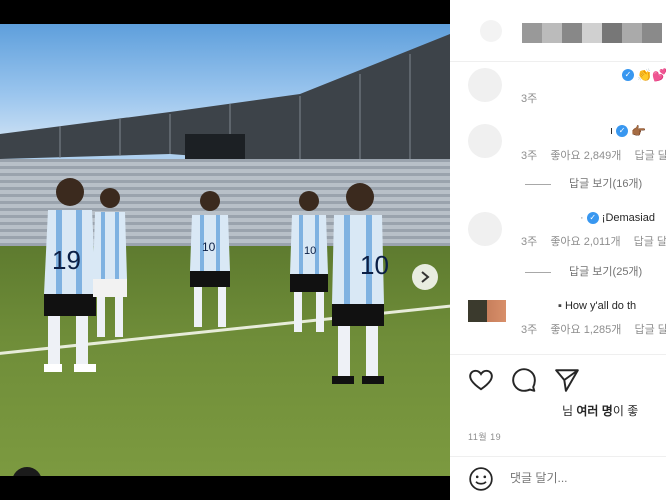  I want to click on comment-meta: 3주 좋아요 2,011개 답글 달기, so click(593, 241).